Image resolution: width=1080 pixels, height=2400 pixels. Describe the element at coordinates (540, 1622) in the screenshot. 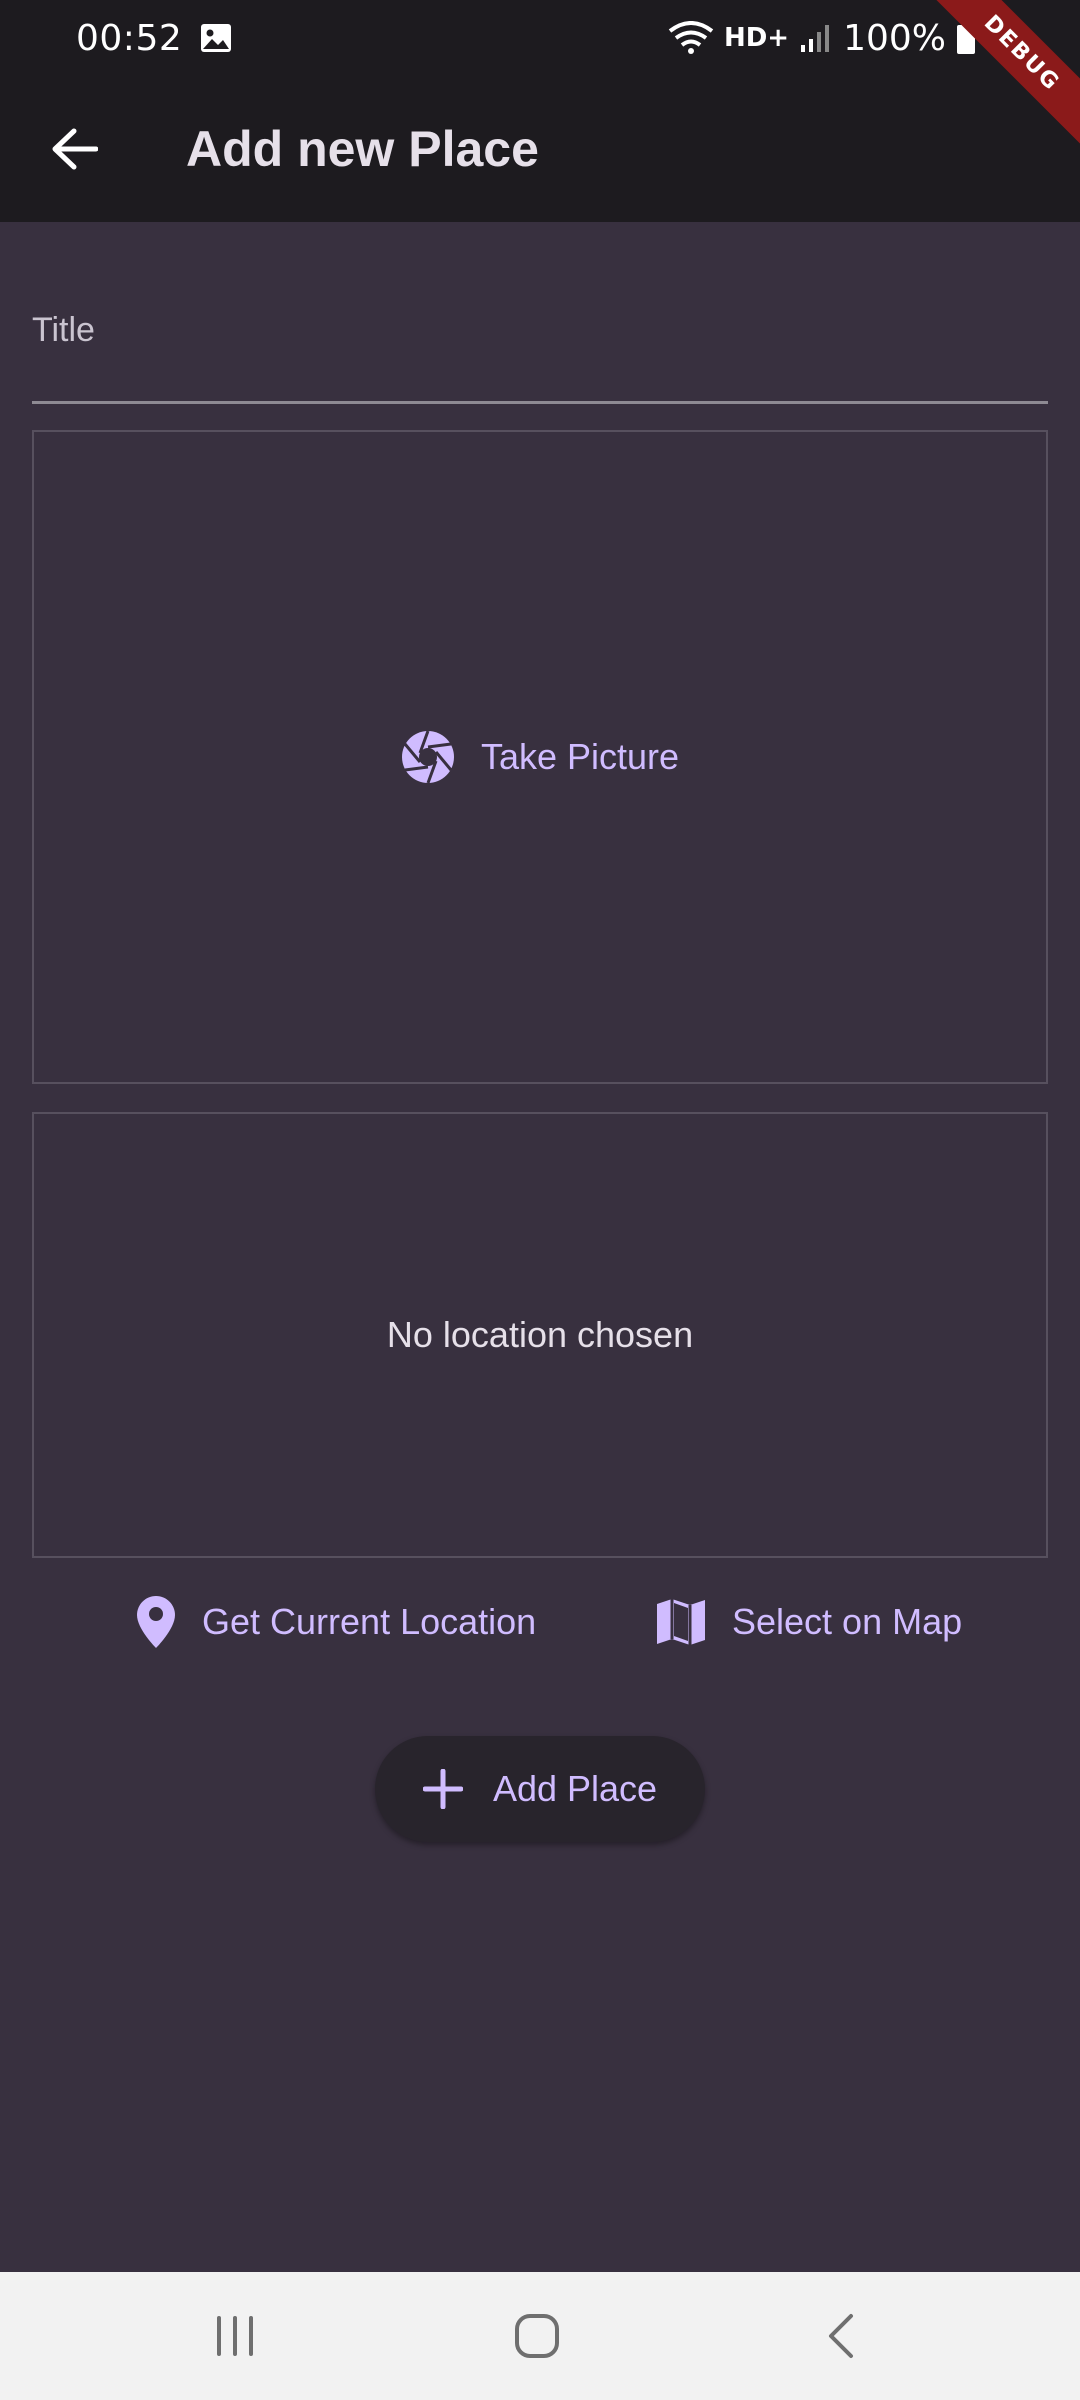

I see `location-actions: Get Current Location Select on Map` at that location.